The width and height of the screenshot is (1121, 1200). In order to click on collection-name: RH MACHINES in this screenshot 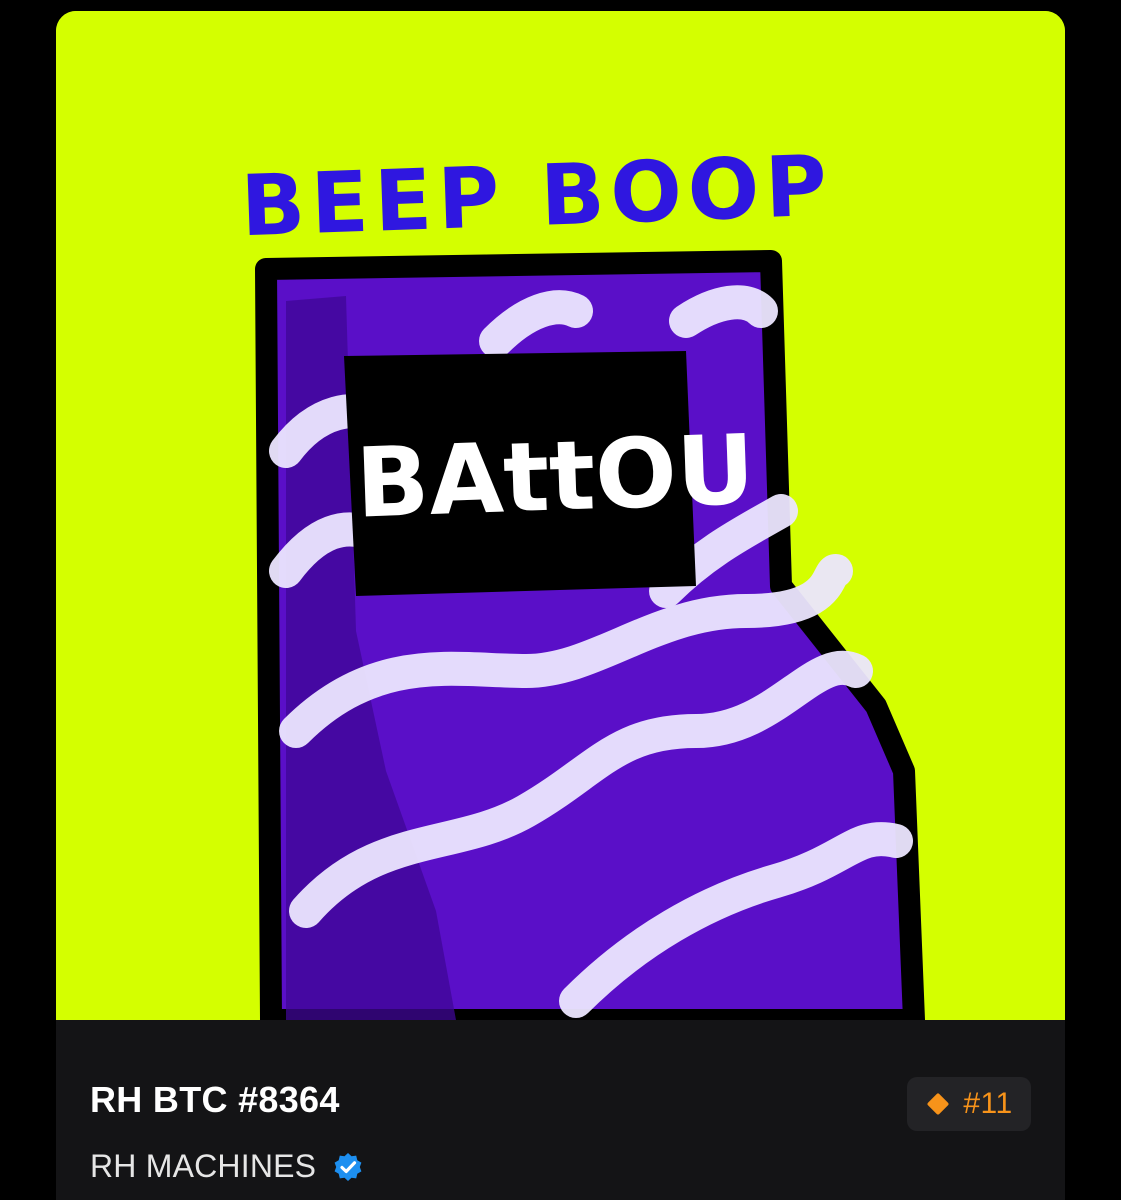, I will do `click(203, 1166)`.